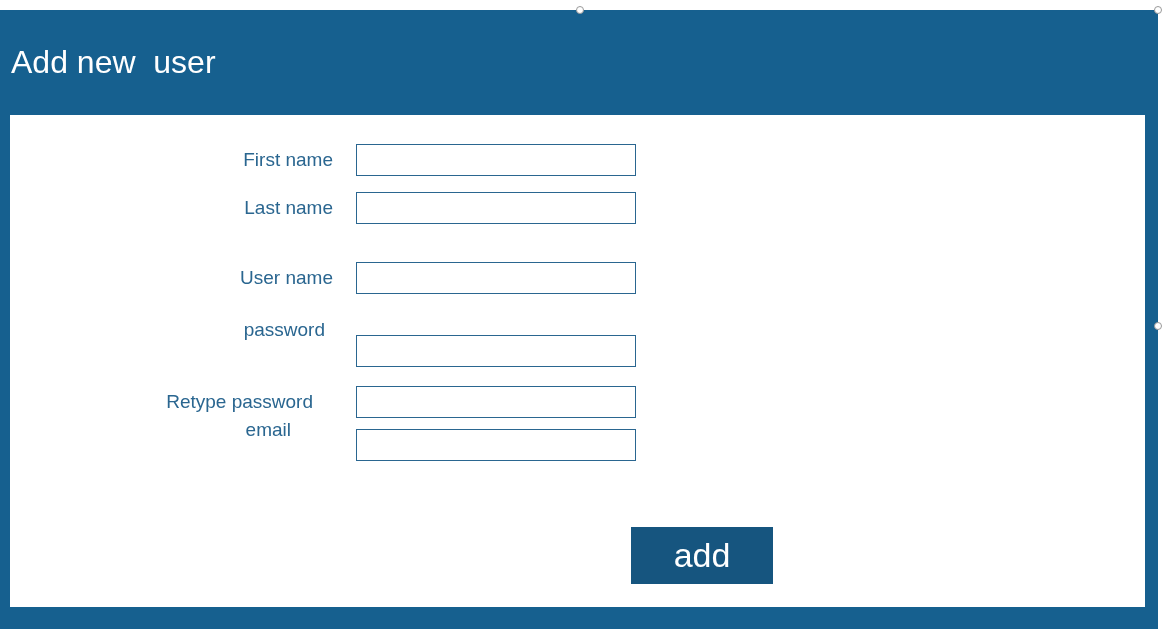  I want to click on field-label: email, so click(268, 430).